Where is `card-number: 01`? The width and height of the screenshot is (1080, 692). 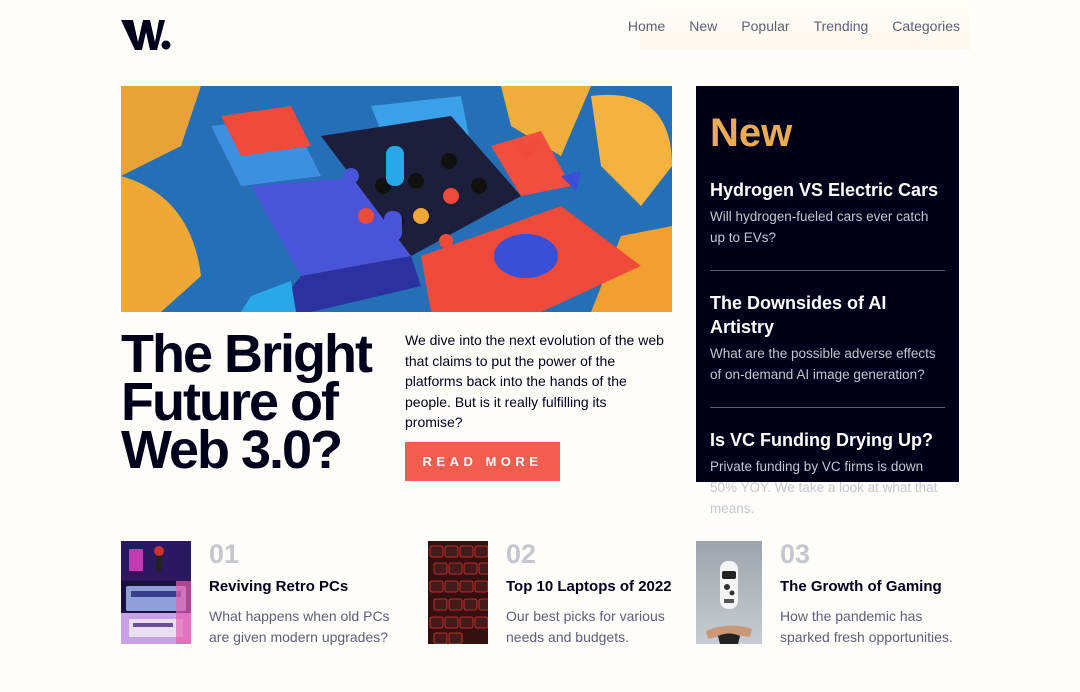 card-number: 01 is located at coordinates (224, 554).